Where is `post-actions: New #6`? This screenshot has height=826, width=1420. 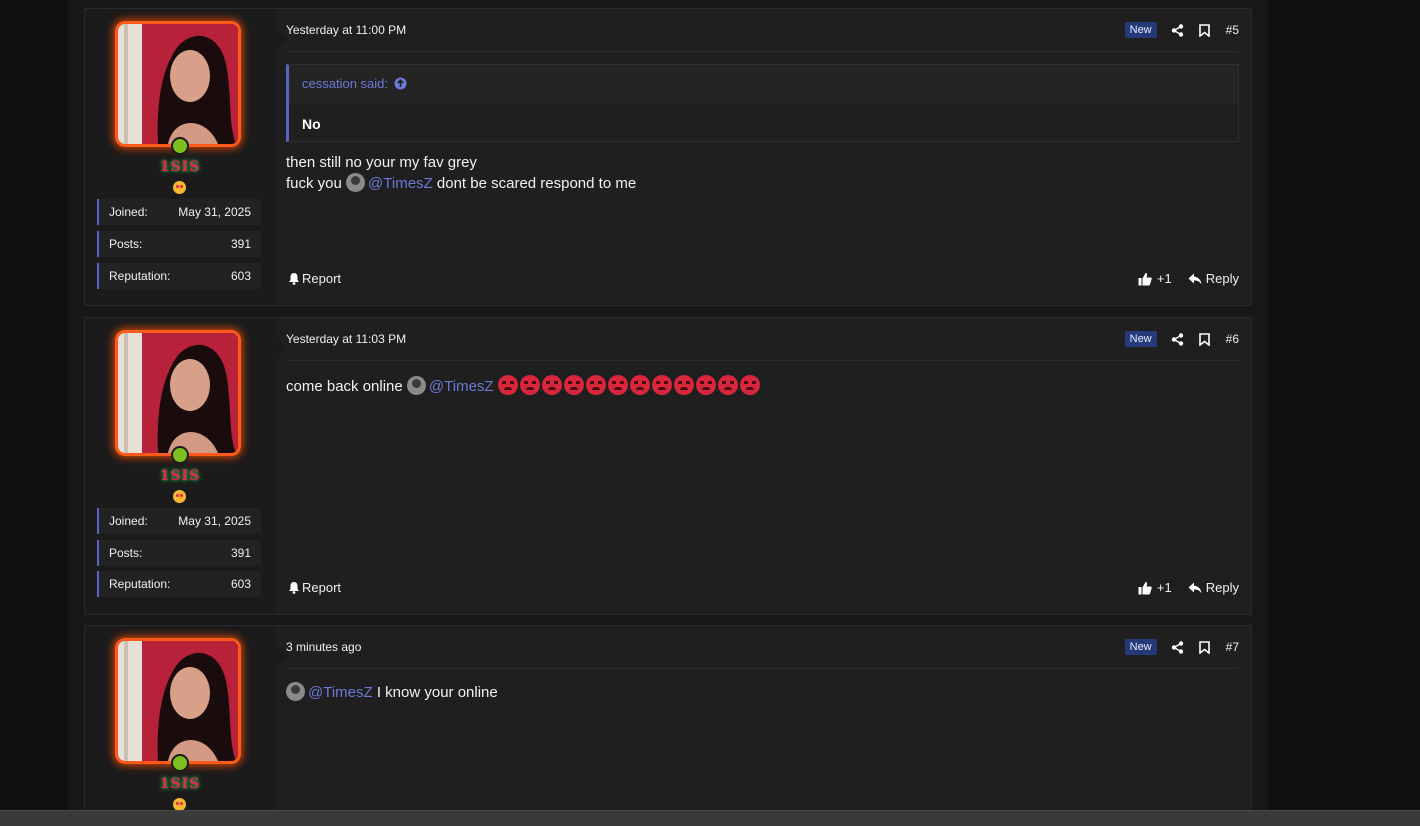 post-actions: New #6 is located at coordinates (1181, 339).